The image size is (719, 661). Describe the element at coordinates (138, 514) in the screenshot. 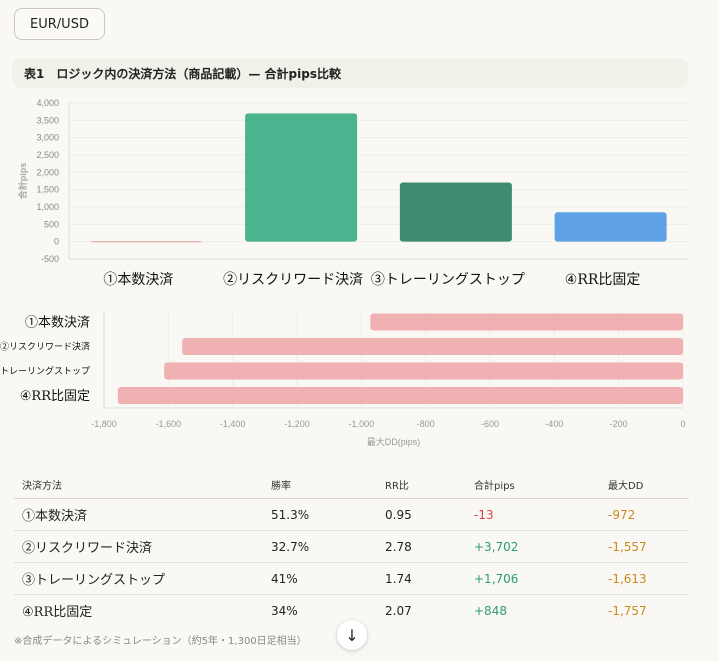

I see `method-cell: ①本数決済` at that location.